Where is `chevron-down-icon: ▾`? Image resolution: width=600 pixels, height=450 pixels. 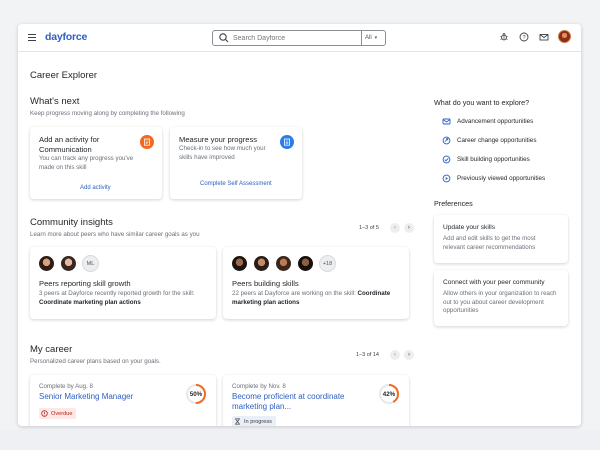
chevron-down-icon: ▾ is located at coordinates (376, 38).